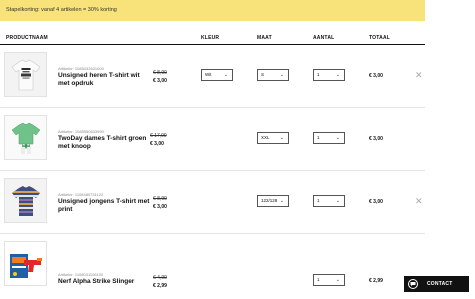 Image resolution: width=475 pixels, height=299 pixels. What do you see at coordinates (104, 282) in the screenshot?
I see `product-name: Nerf Alpha Strike Slinger` at bounding box center [104, 282].